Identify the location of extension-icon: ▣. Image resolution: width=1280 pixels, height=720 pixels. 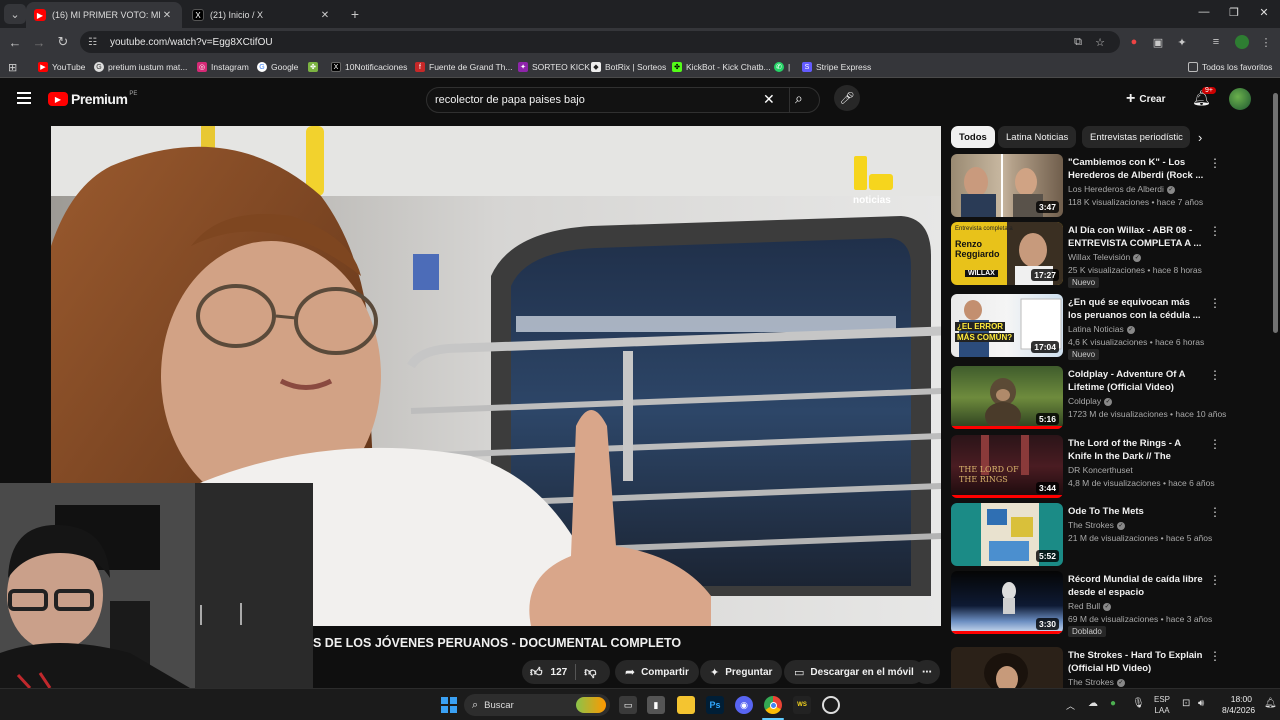
(1158, 42).